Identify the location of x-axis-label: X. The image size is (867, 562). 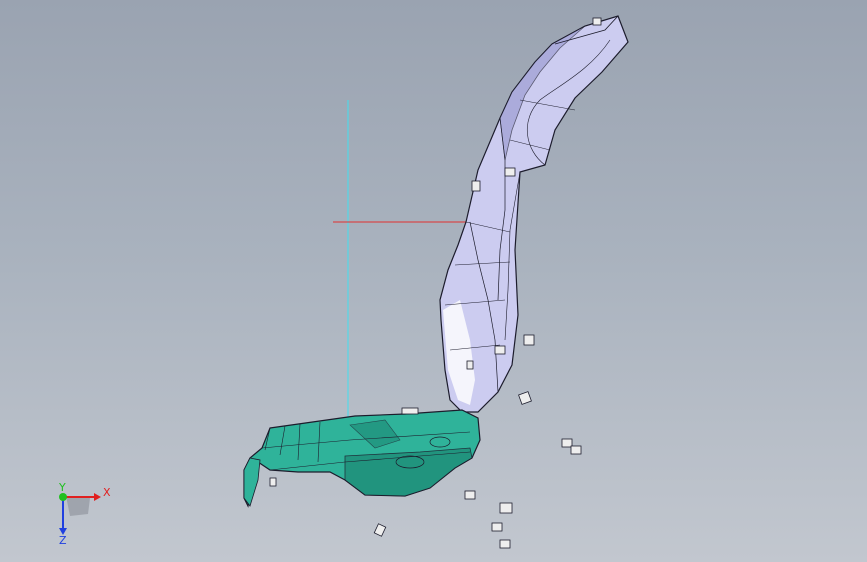
(107, 492).